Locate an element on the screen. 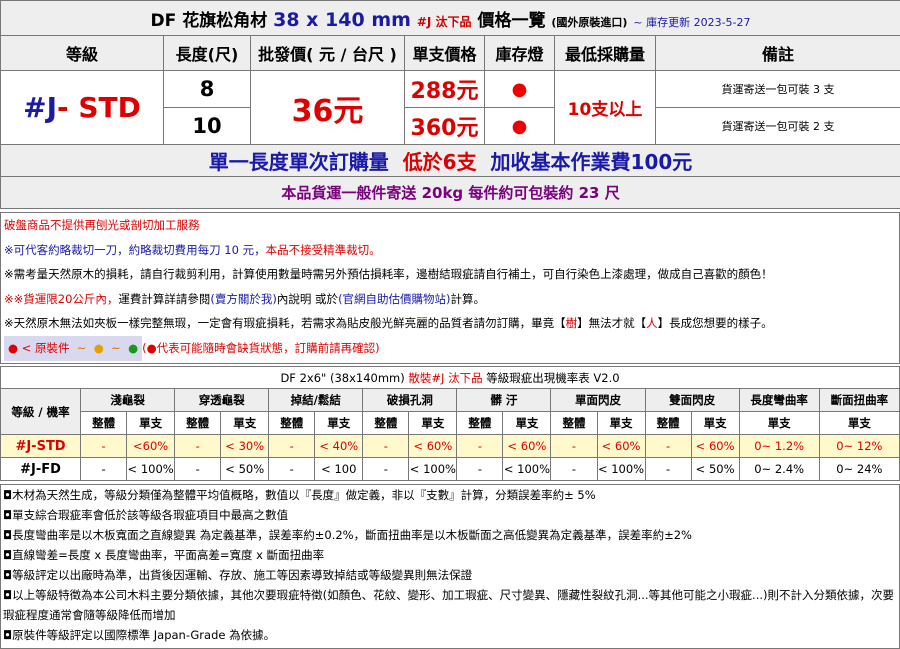  notice-part-c: 加收基本作業費100元 is located at coordinates (591, 162).